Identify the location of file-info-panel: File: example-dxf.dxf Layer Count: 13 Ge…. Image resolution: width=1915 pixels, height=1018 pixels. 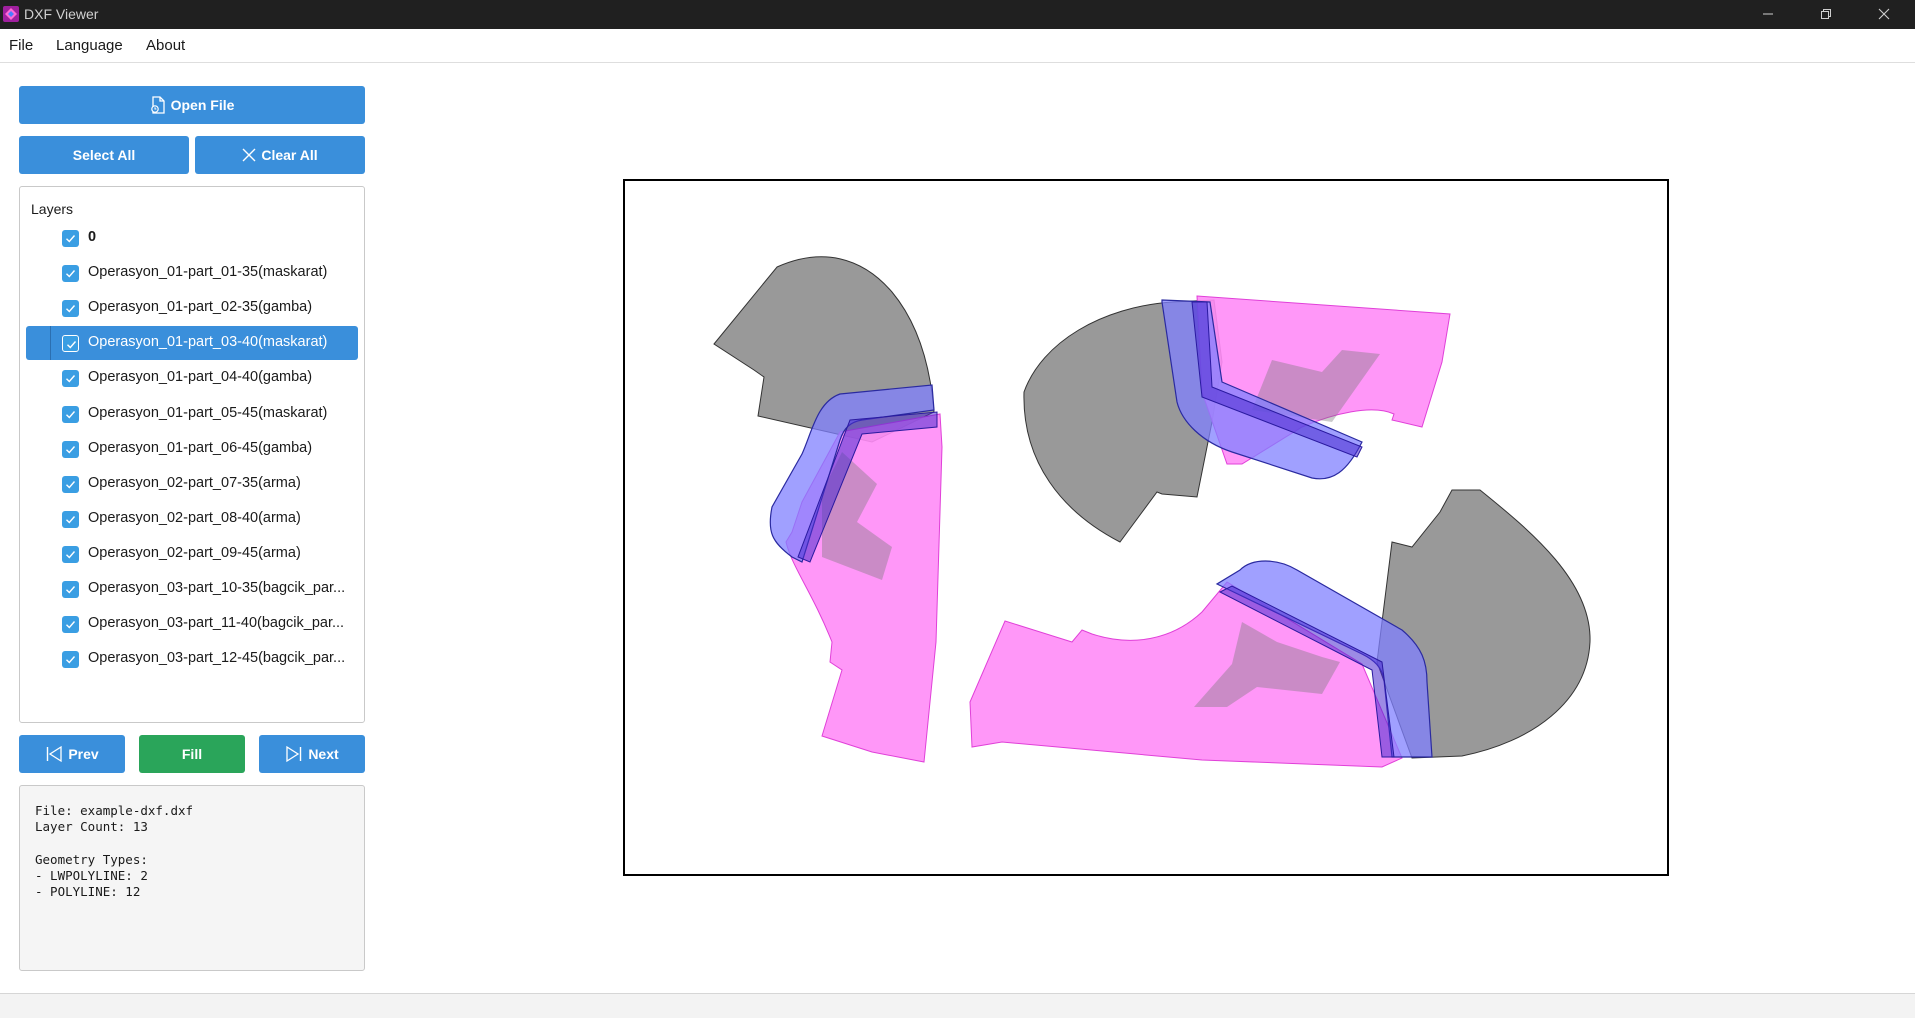
(192, 878).